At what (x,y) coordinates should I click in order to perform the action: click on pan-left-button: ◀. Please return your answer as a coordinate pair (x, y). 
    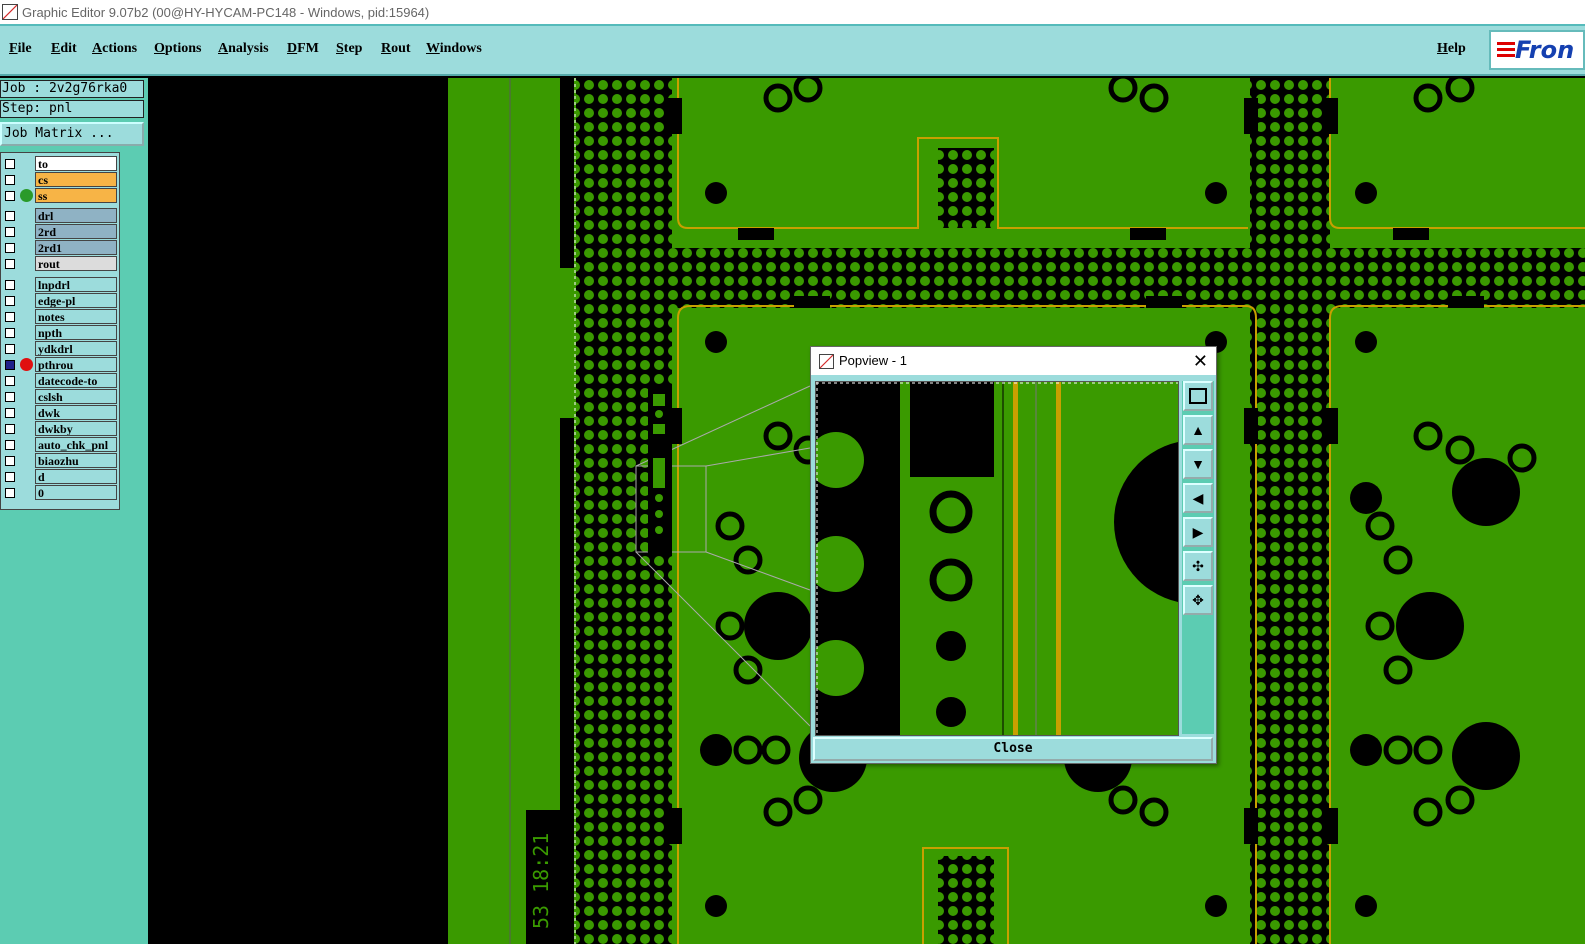
    Looking at the image, I should click on (1198, 498).